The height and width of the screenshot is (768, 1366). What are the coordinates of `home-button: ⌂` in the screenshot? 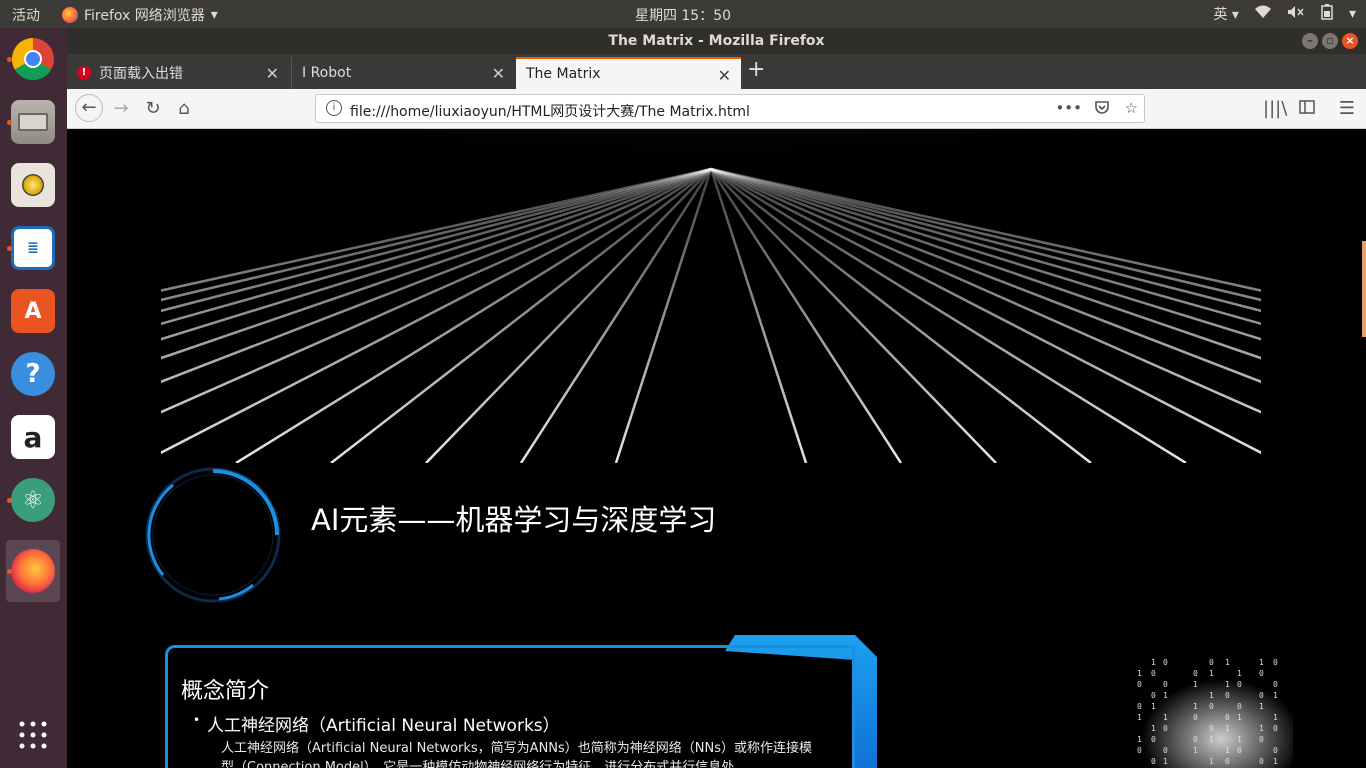 It's located at (184, 109).